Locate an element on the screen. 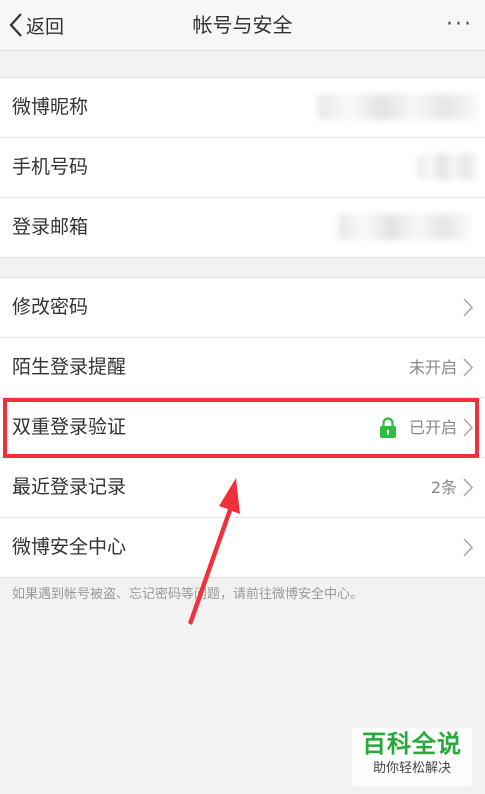 The width and height of the screenshot is (485, 794). status-value: 已开启 is located at coordinates (432, 427).